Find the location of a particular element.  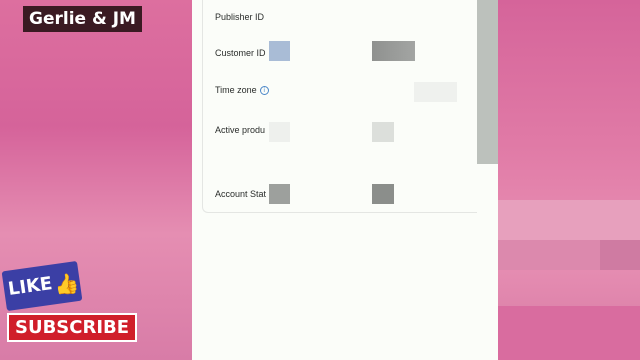

info-icon: i is located at coordinates (264, 91).